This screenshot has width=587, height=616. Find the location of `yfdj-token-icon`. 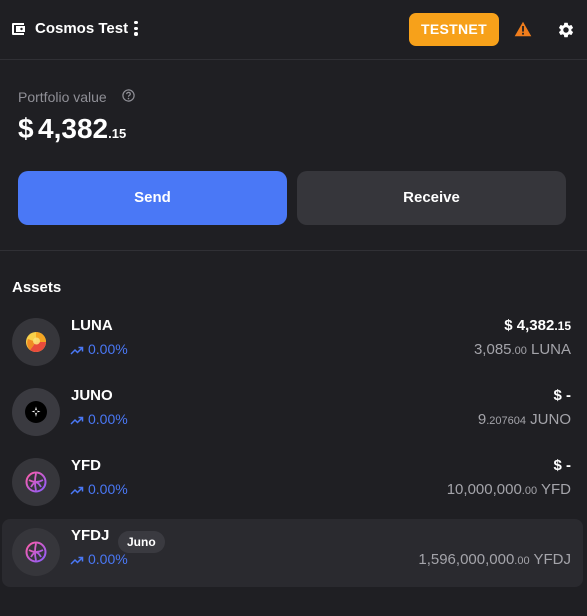

yfdj-token-icon is located at coordinates (36, 552).